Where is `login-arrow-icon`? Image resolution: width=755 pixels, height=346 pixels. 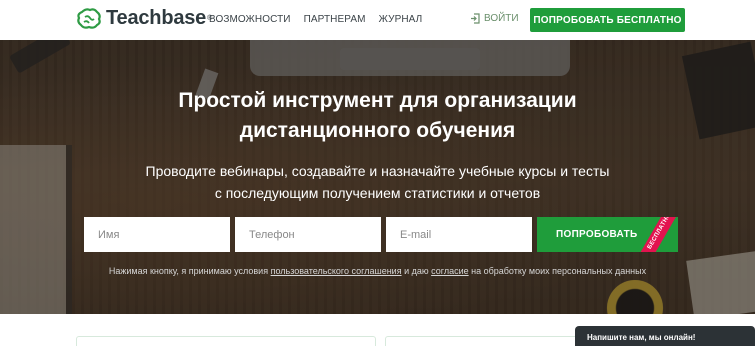 login-arrow-icon is located at coordinates (475, 18).